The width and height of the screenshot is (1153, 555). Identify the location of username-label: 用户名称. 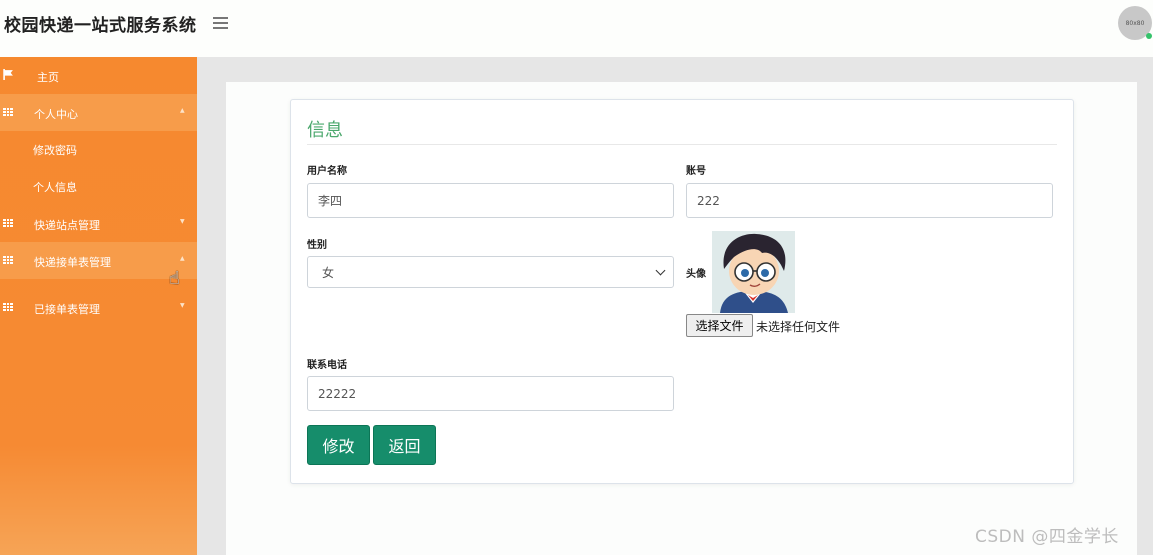
(327, 171).